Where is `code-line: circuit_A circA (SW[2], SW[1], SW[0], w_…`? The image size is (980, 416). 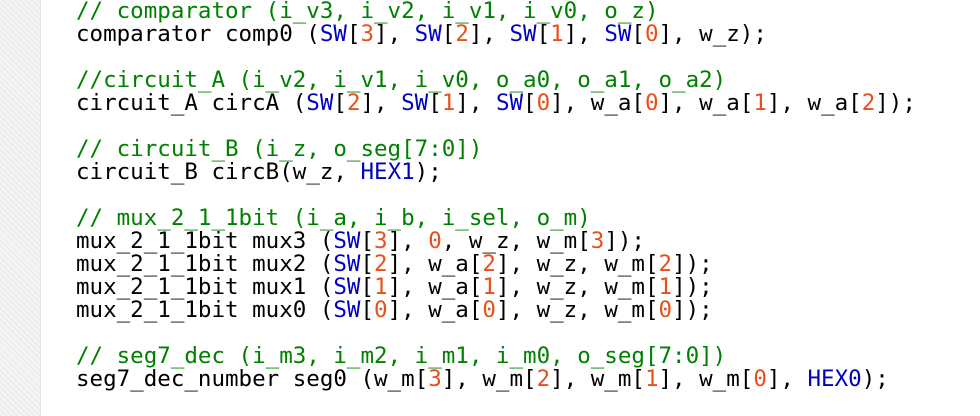 code-line: circuit_A circA (SW[2], SW[1], SW[0], w_… is located at coordinates (496, 103).